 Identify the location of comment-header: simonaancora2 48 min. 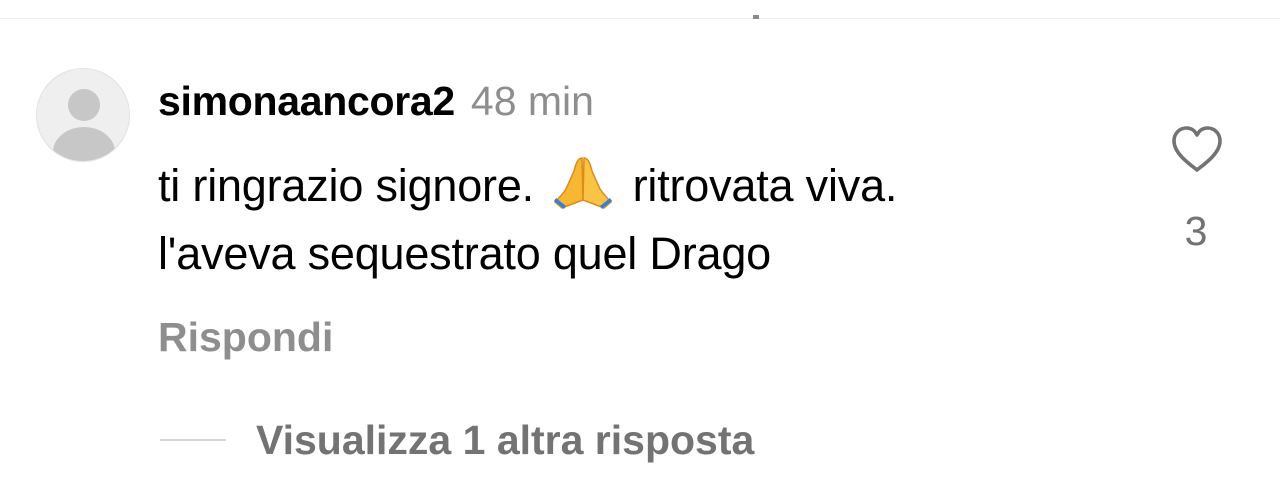
(376, 101).